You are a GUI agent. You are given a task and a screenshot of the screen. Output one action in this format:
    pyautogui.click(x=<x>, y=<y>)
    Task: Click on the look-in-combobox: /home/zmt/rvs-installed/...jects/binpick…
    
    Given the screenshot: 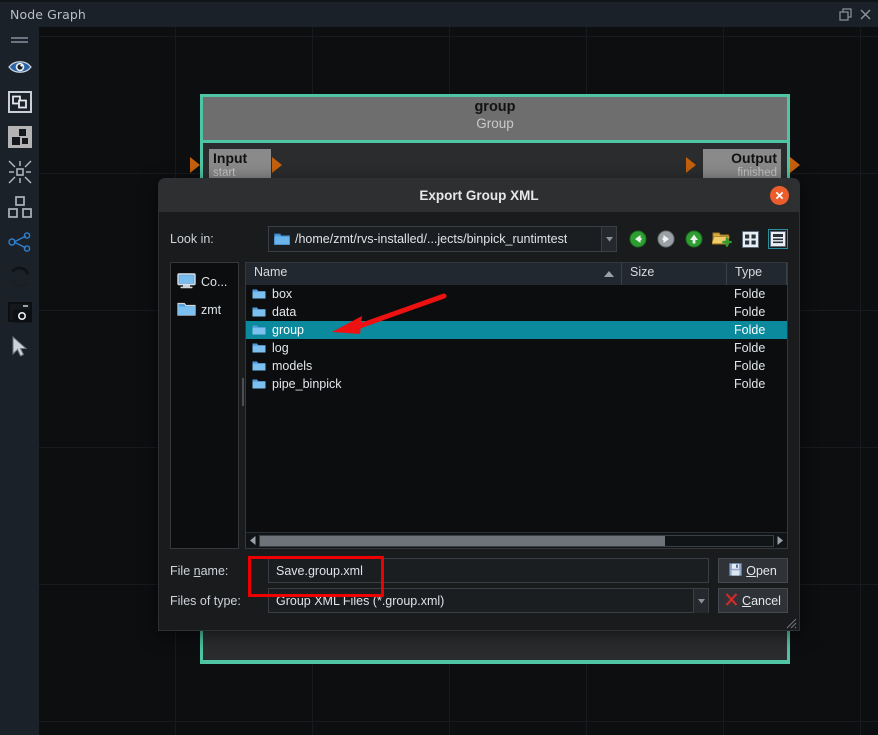 What is the action you would take?
    pyautogui.click(x=442, y=239)
    